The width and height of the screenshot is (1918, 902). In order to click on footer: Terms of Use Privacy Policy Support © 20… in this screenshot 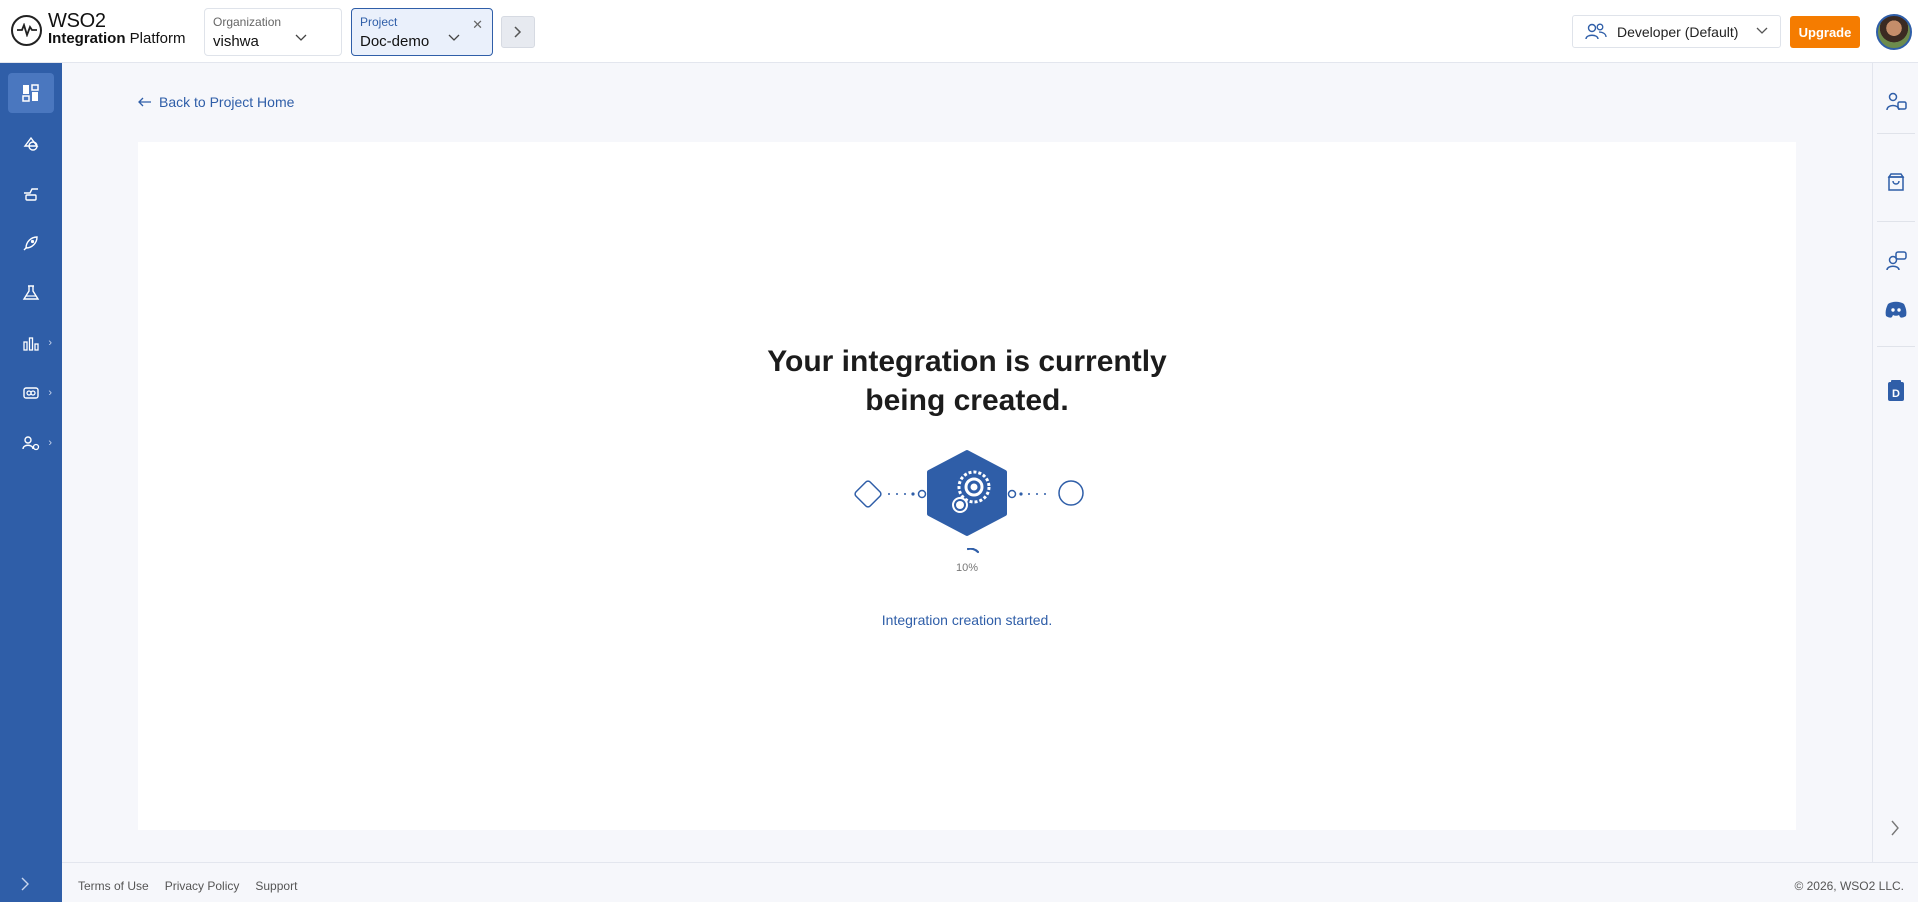, I will do `click(990, 882)`.